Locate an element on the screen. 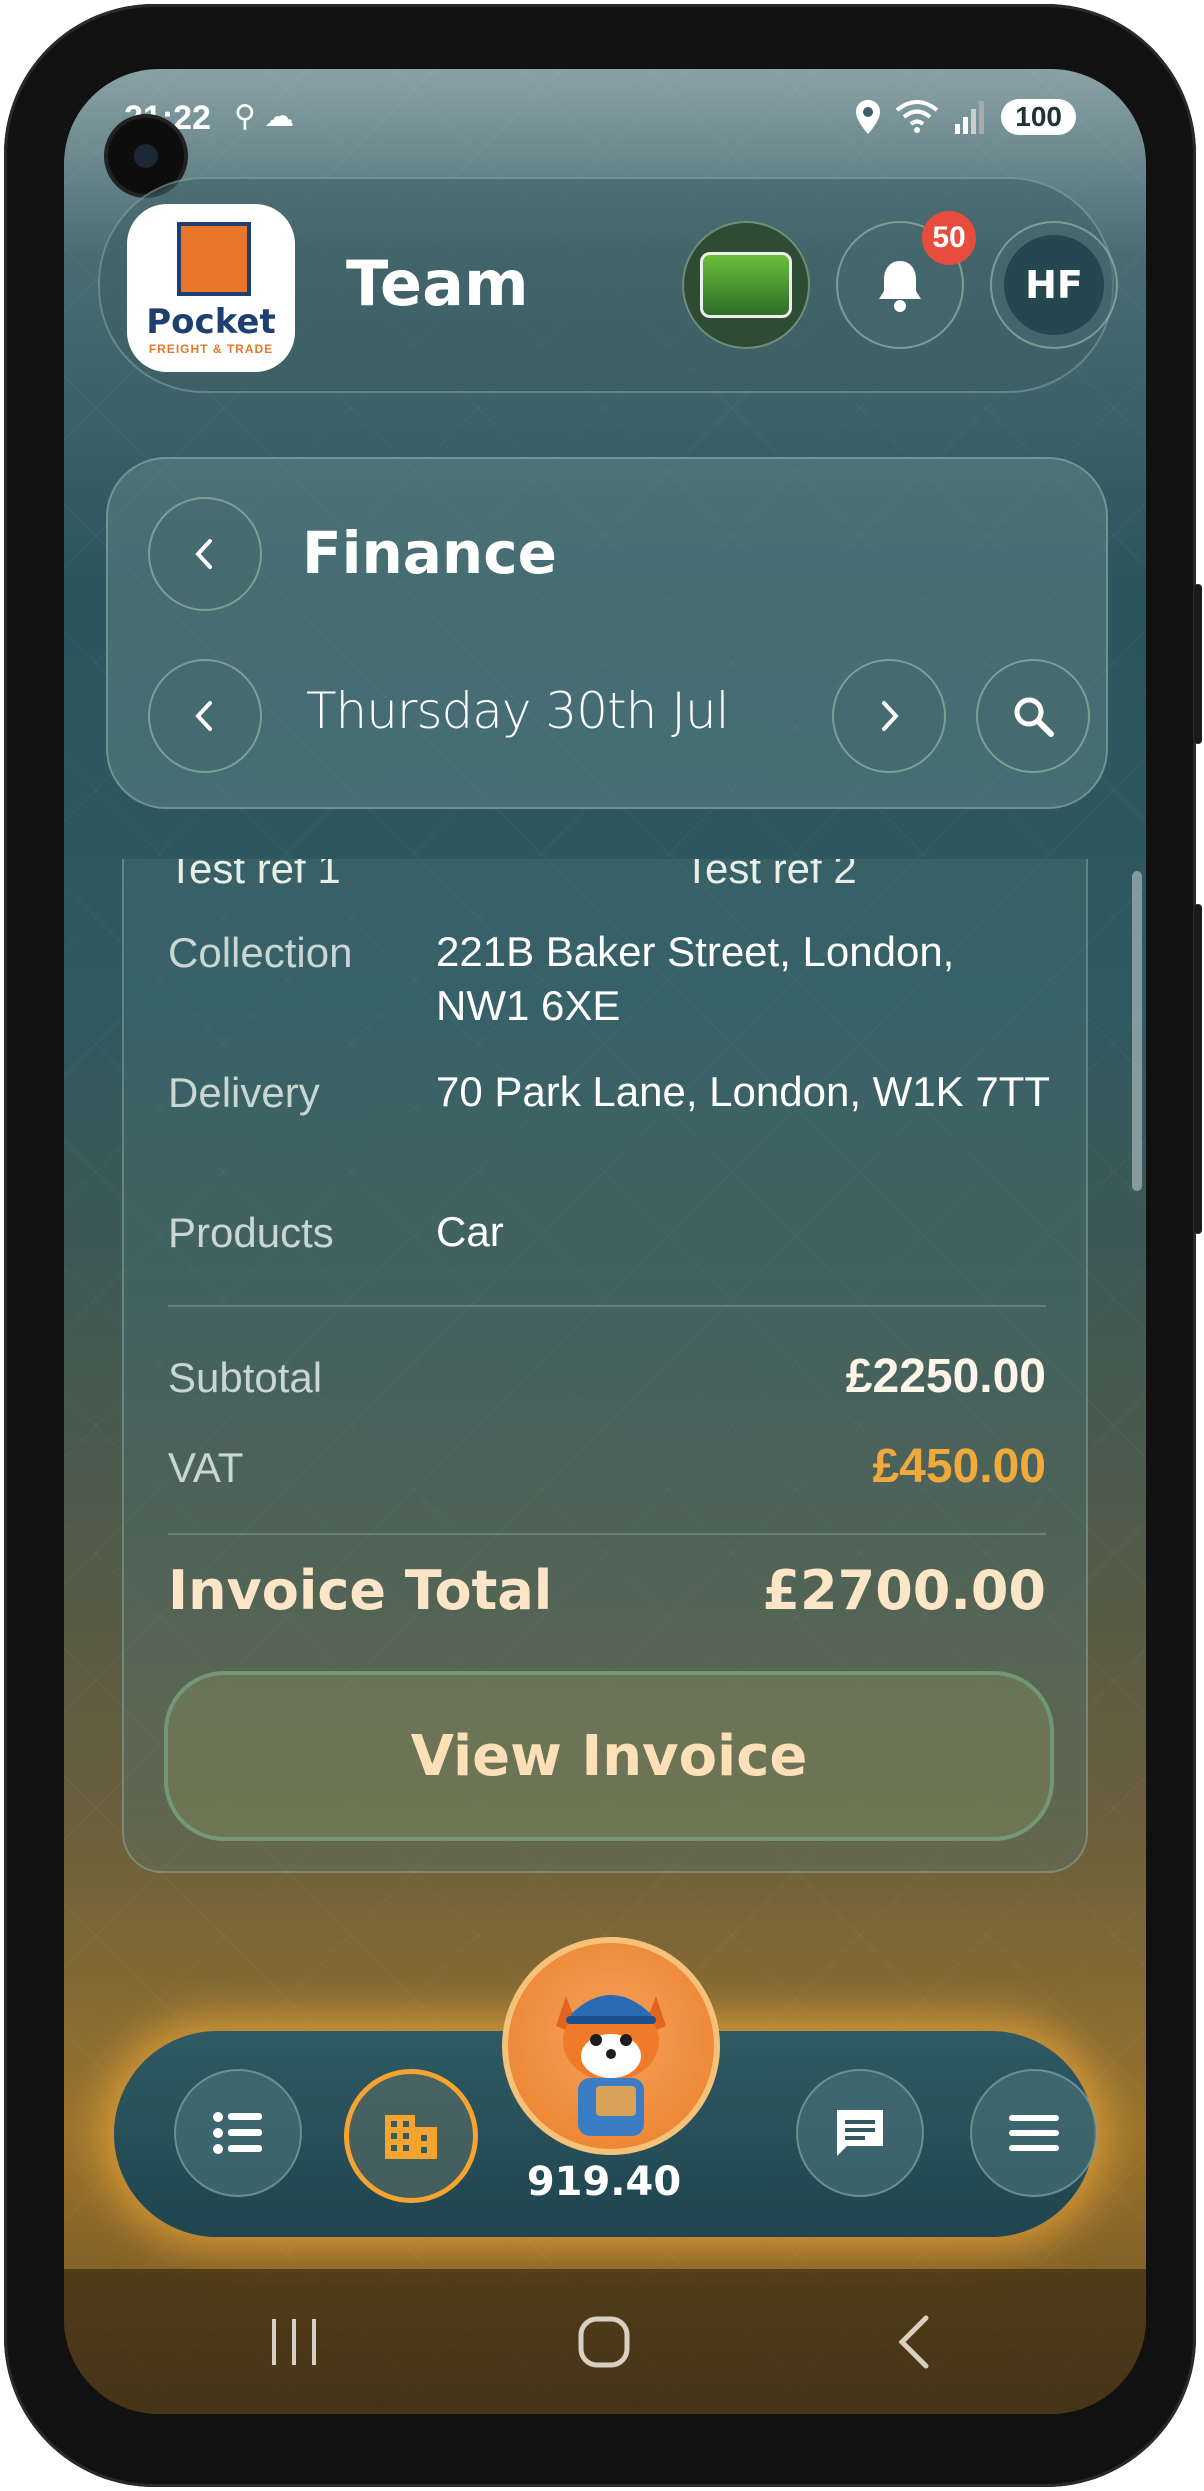 The height and width of the screenshot is (2491, 1204). usb-cloud-icons: ⚲ ☁ is located at coordinates (264, 116).